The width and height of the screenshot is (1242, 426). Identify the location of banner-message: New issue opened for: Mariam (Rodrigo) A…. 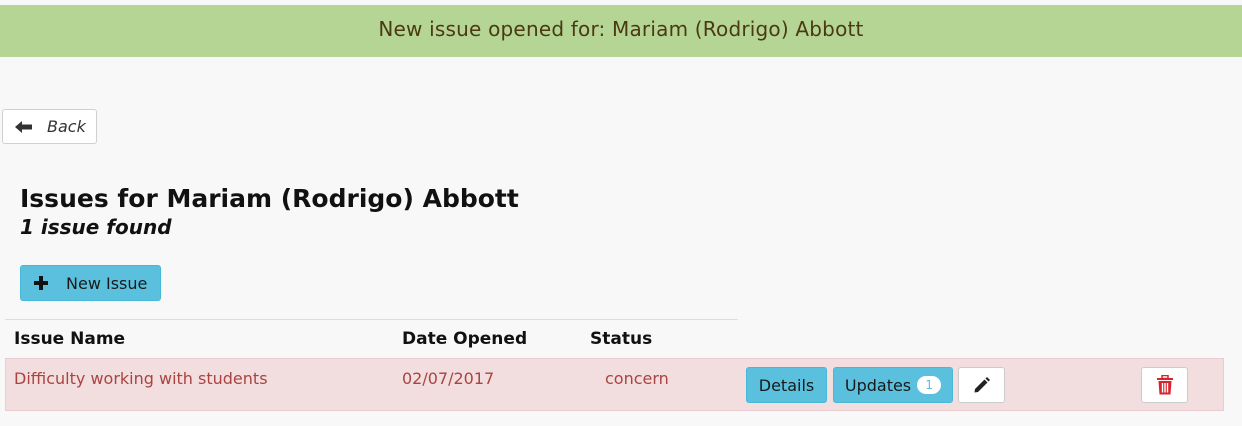
(621, 29).